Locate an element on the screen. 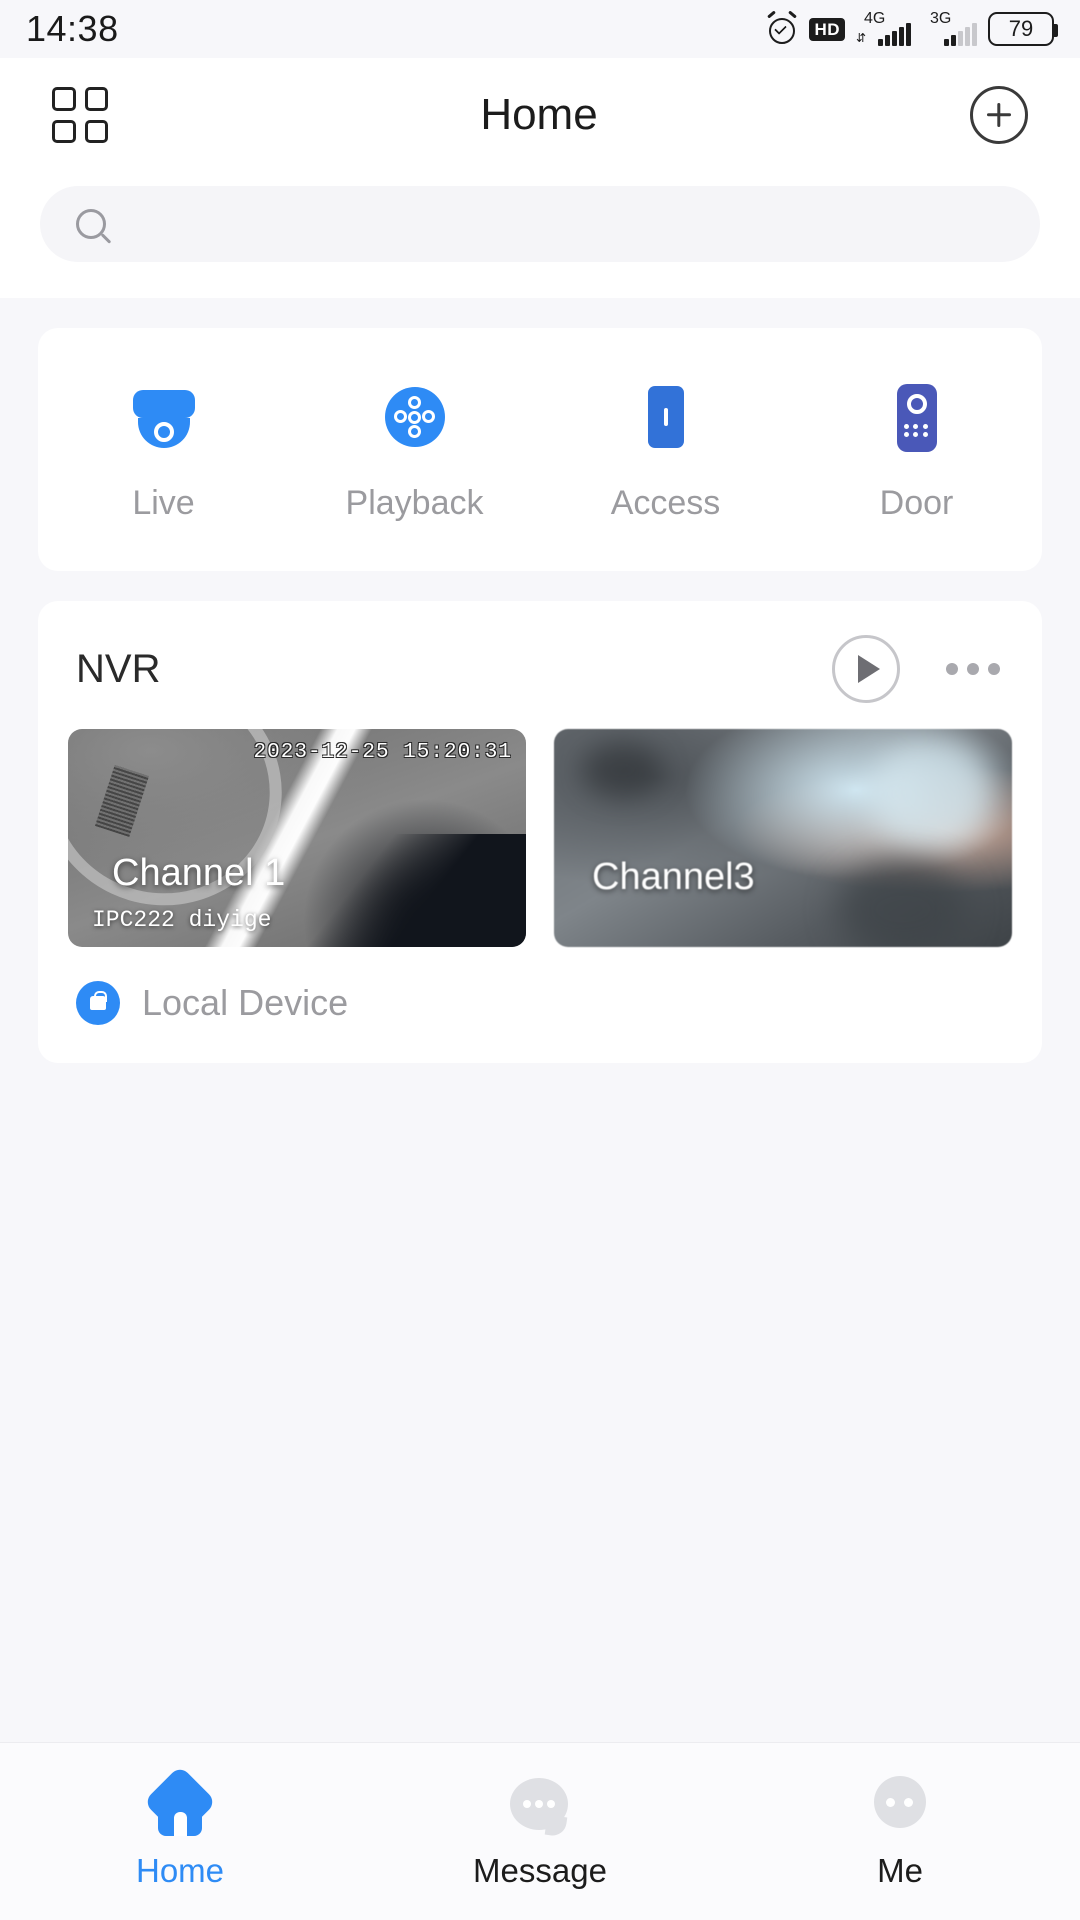  device-header: NVR is located at coordinates (540, 682).